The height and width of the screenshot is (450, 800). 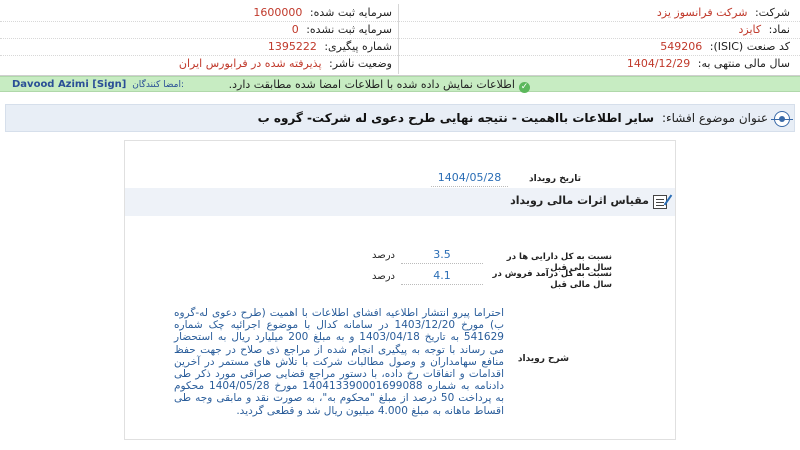 What do you see at coordinates (658, 63) in the screenshot?
I see `fiscal-year-value: 1404/12/29` at bounding box center [658, 63].